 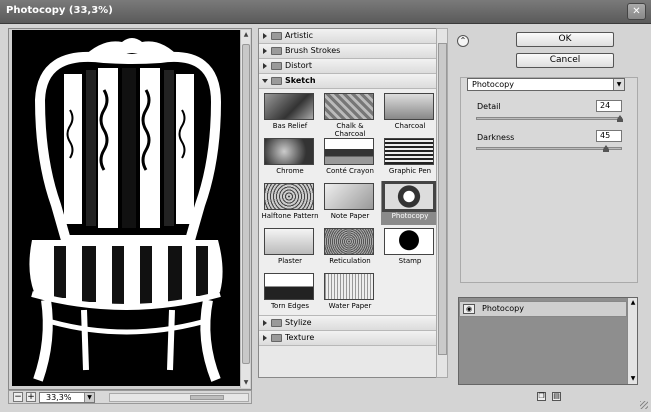 I want to click on filter-thumbnail-plaster: Plaster, so click(x=290, y=248).